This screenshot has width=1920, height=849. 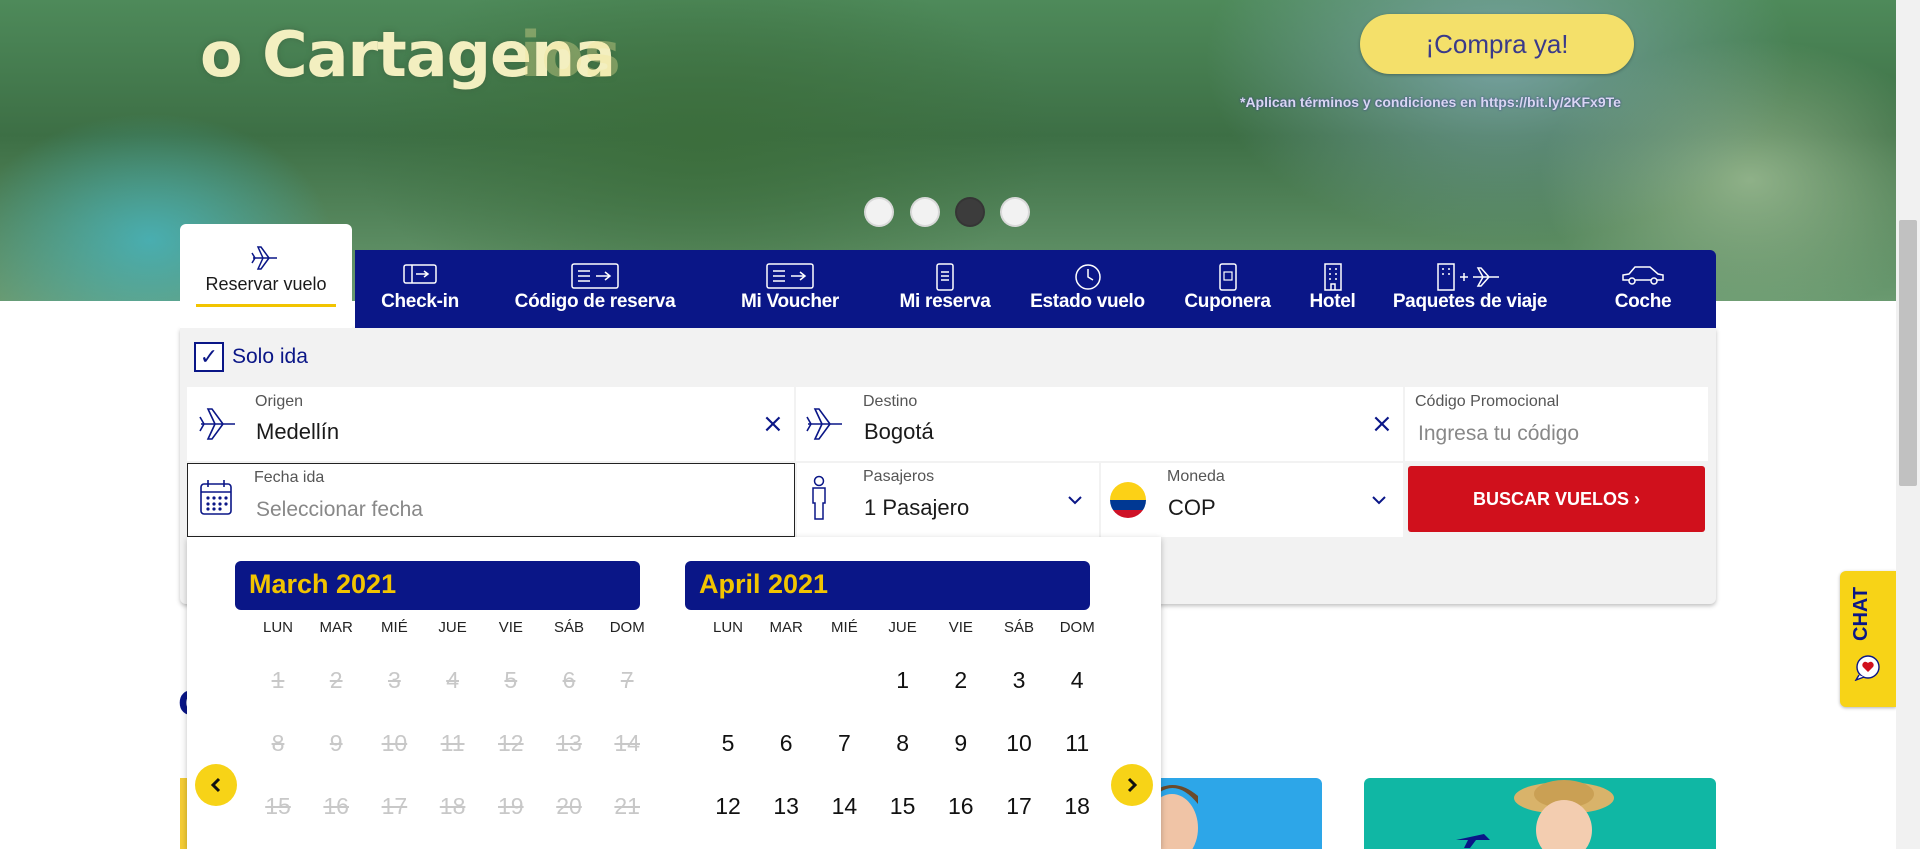 I want to click on tab-hotel: Hotel, so click(x=1332, y=289).